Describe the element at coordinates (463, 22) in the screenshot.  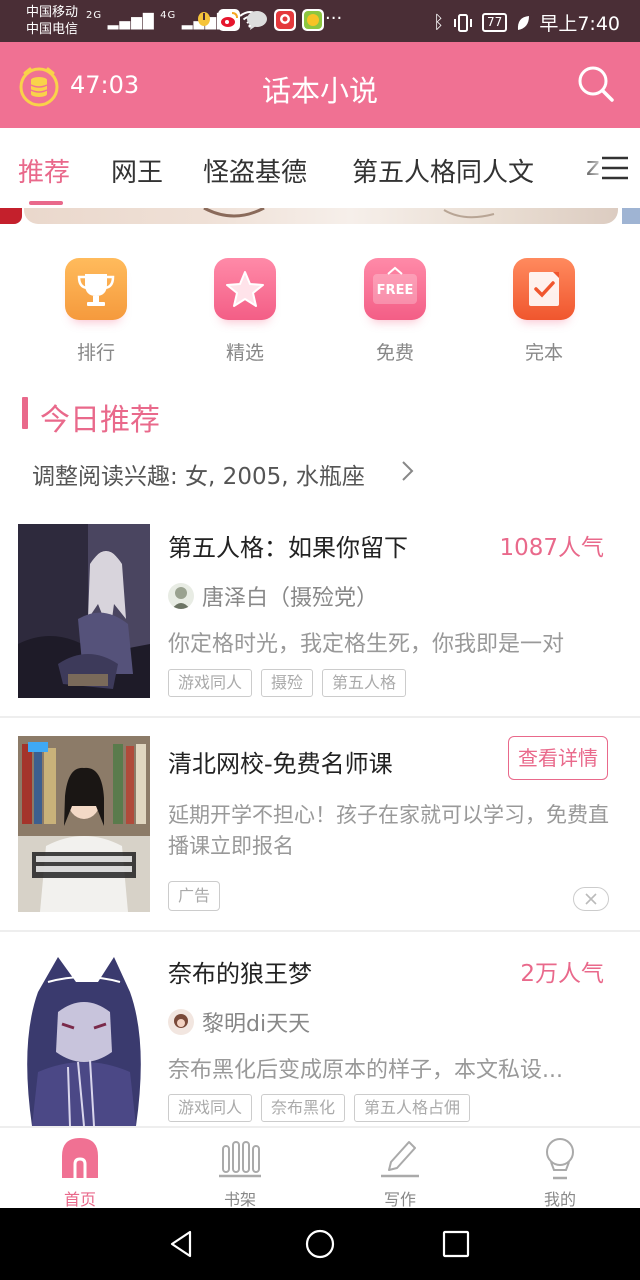
I see `vibrate-icon` at that location.